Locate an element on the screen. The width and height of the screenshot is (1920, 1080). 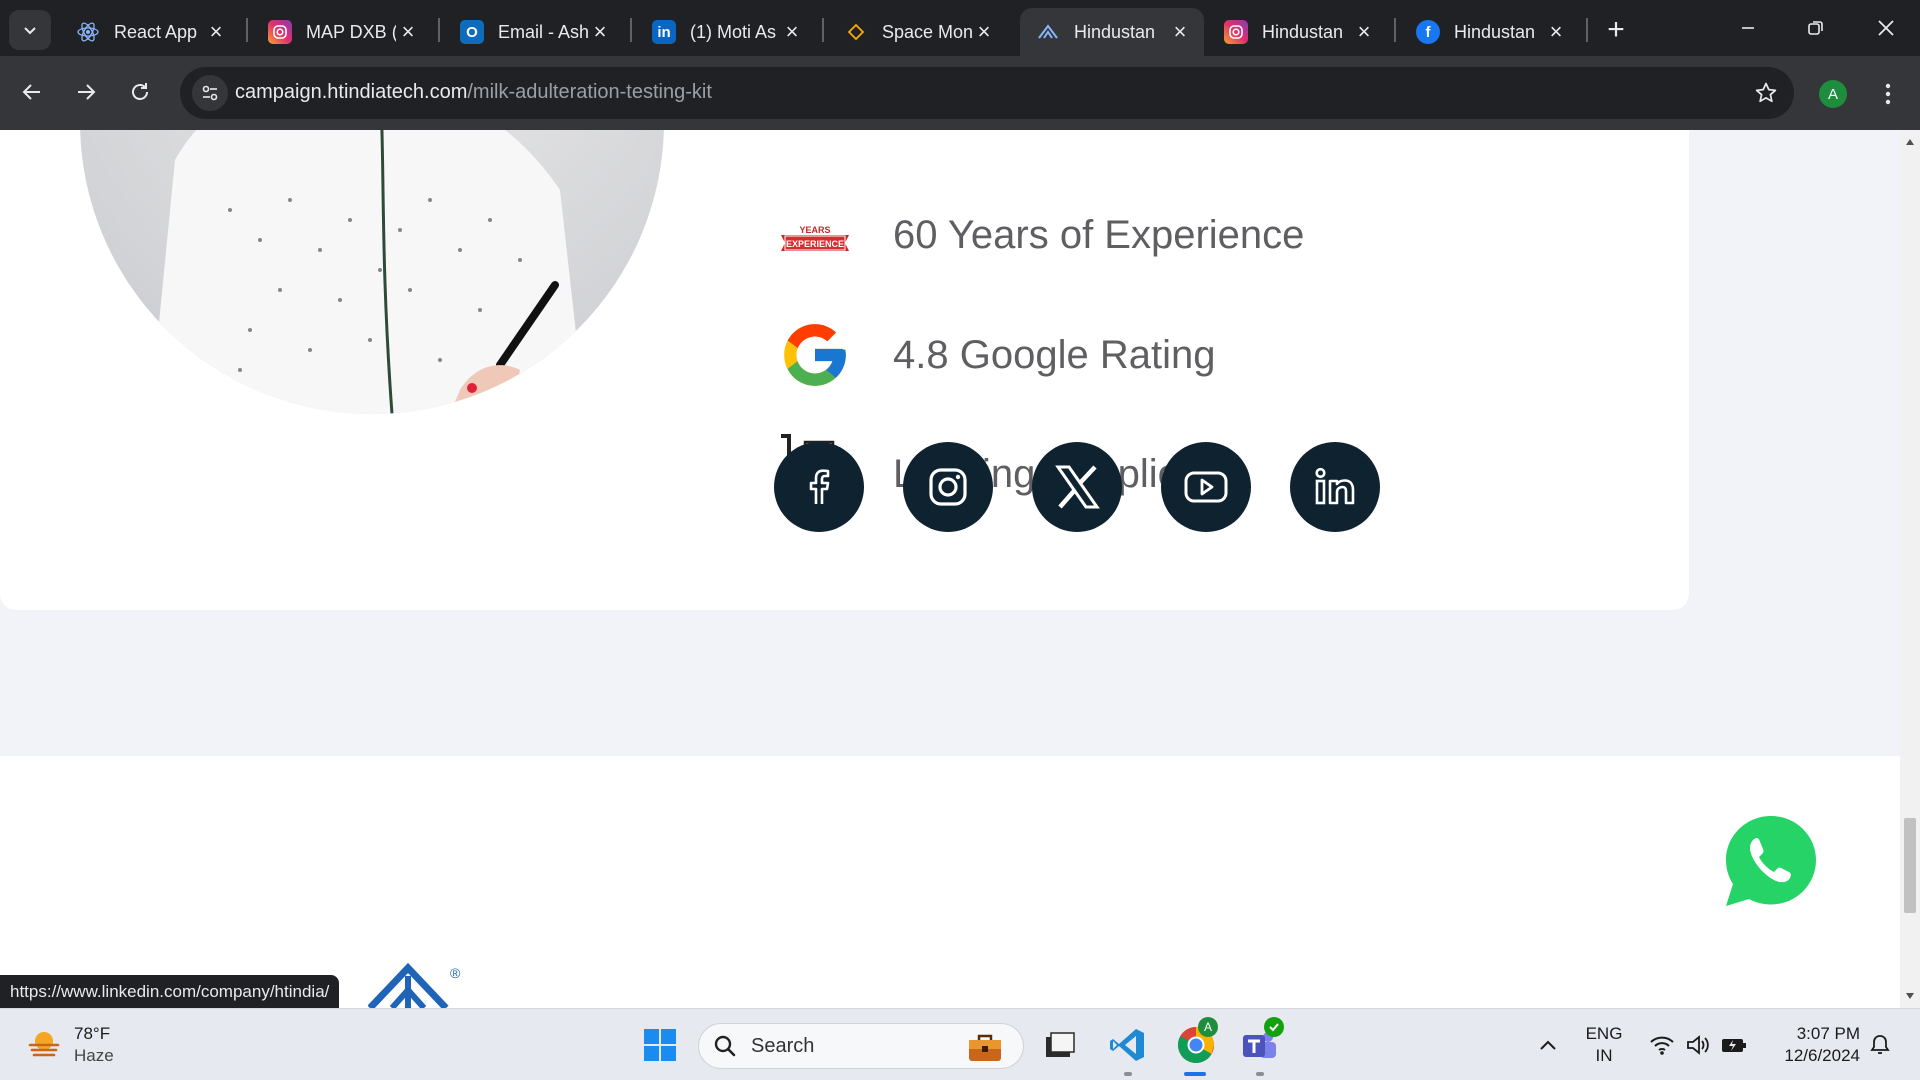
scroll-up-arrow is located at coordinates (1910, 142).